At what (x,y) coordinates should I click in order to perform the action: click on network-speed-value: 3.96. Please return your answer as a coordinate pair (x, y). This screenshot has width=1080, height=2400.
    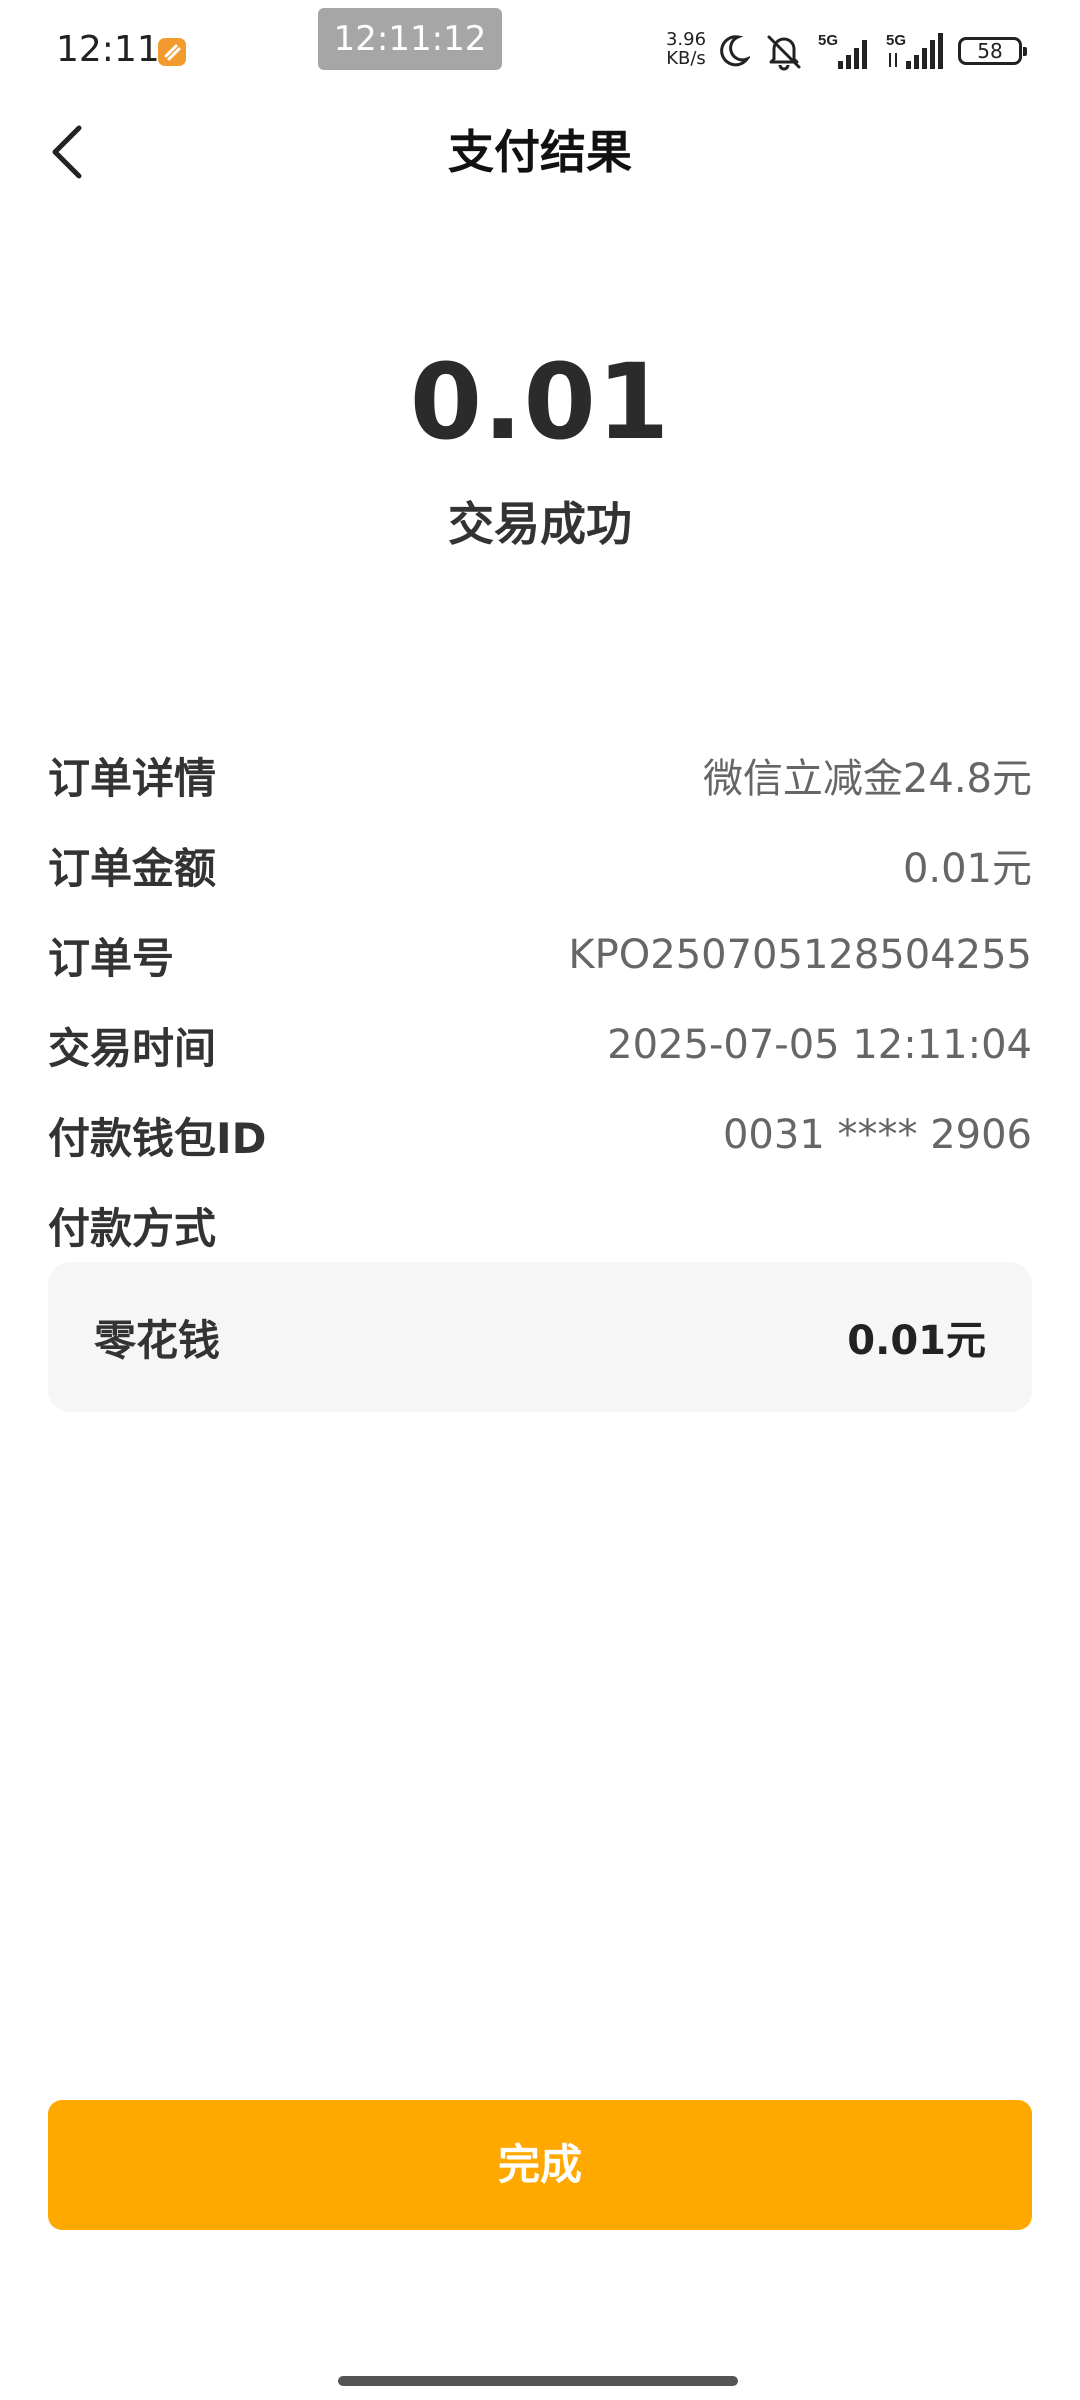
    Looking at the image, I should click on (686, 39).